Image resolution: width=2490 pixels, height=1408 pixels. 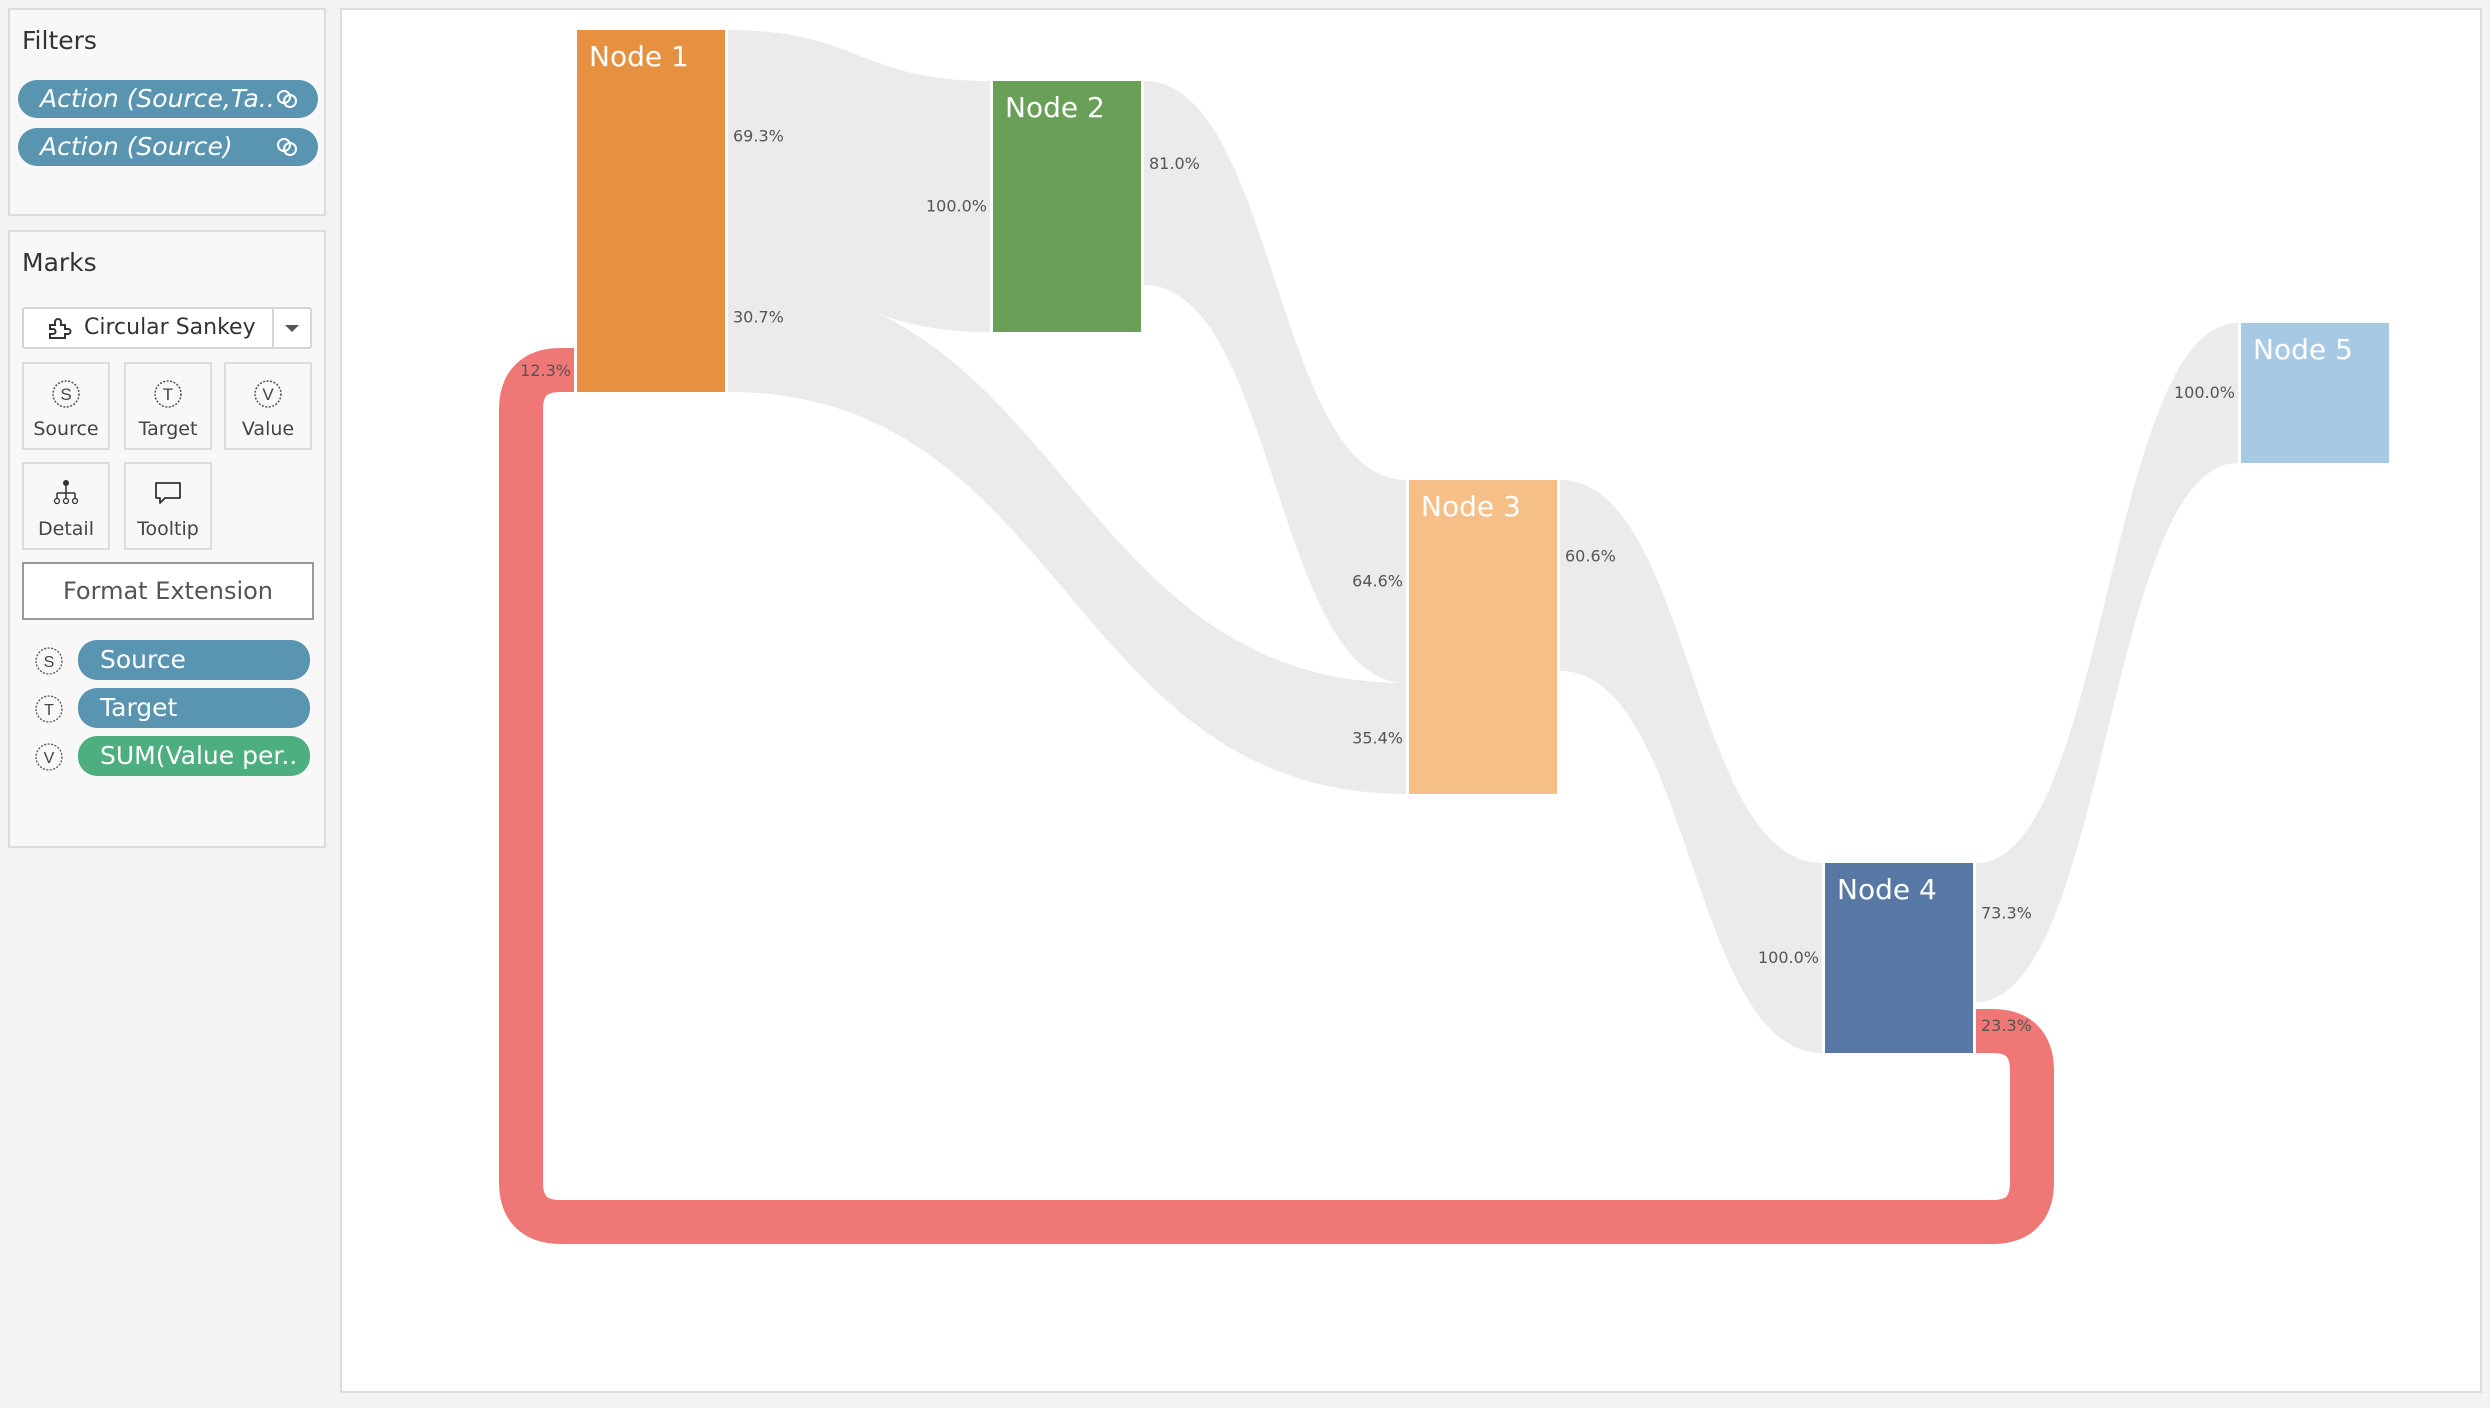 What do you see at coordinates (2006, 1025) in the screenshot?
I see `source-pct-label: 23.3%` at bounding box center [2006, 1025].